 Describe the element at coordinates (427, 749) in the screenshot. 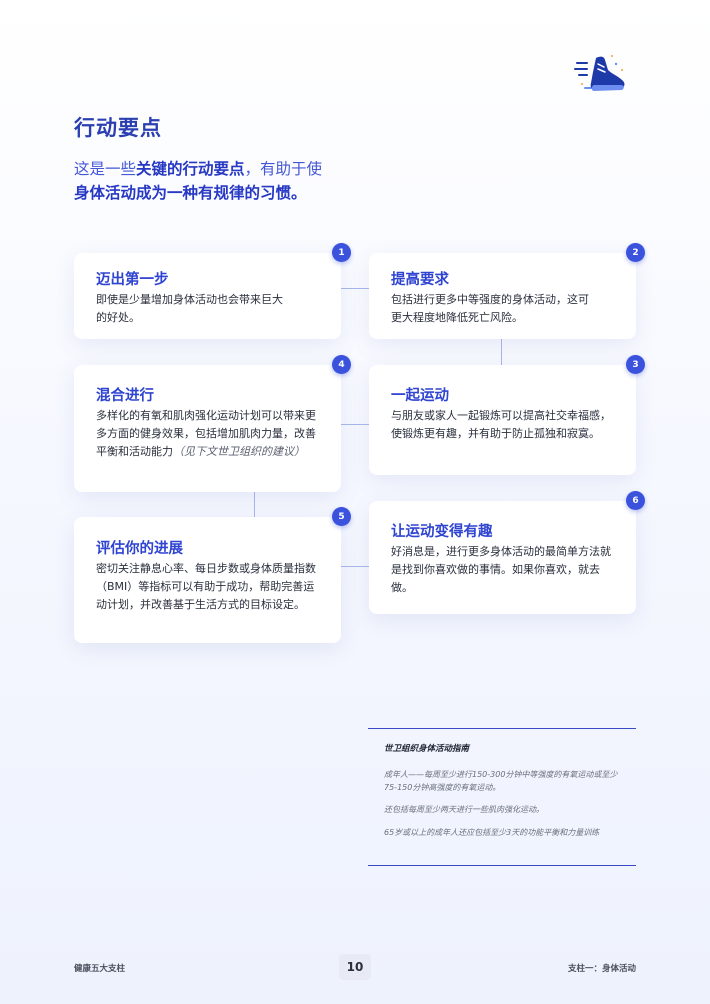

I see `guide-title: 世卫组织身体活动指南` at that location.